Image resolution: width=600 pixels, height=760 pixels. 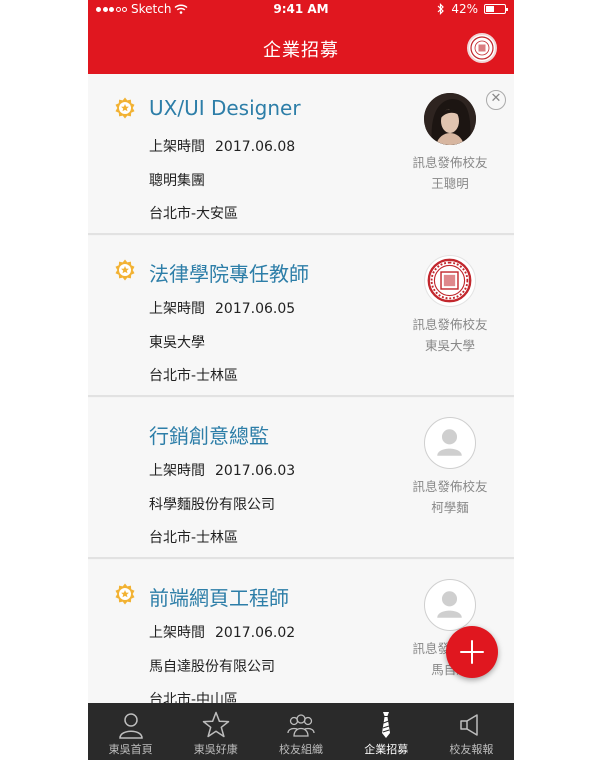 I want to click on close-icon: ✕, so click(x=496, y=100).